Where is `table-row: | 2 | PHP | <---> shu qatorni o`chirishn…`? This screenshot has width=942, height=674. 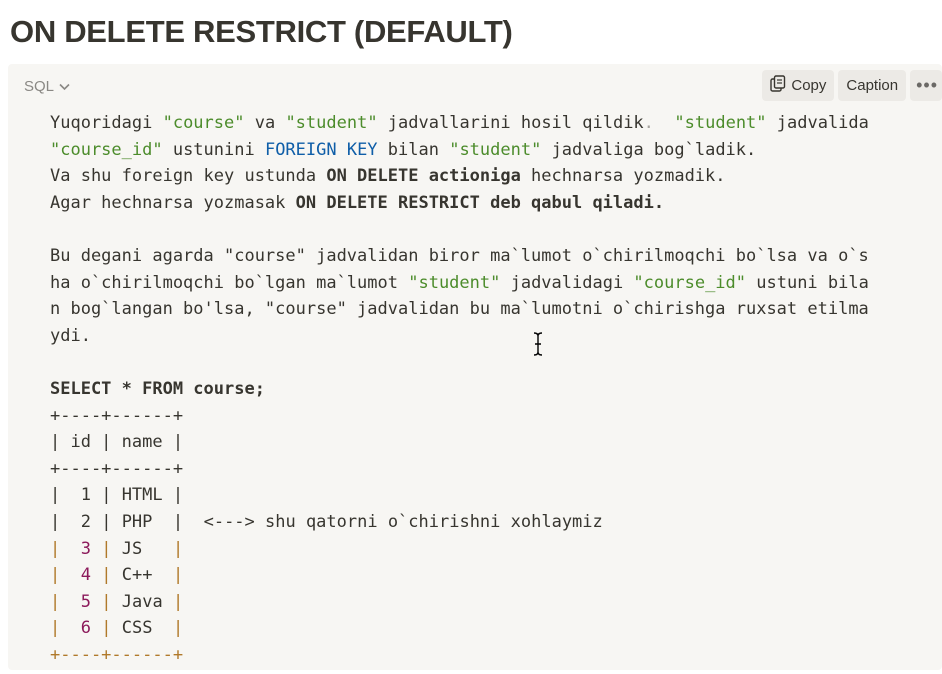
table-row: | 2 | PHP | <---> shu qatorni o`chirishn… is located at coordinates (326, 521).